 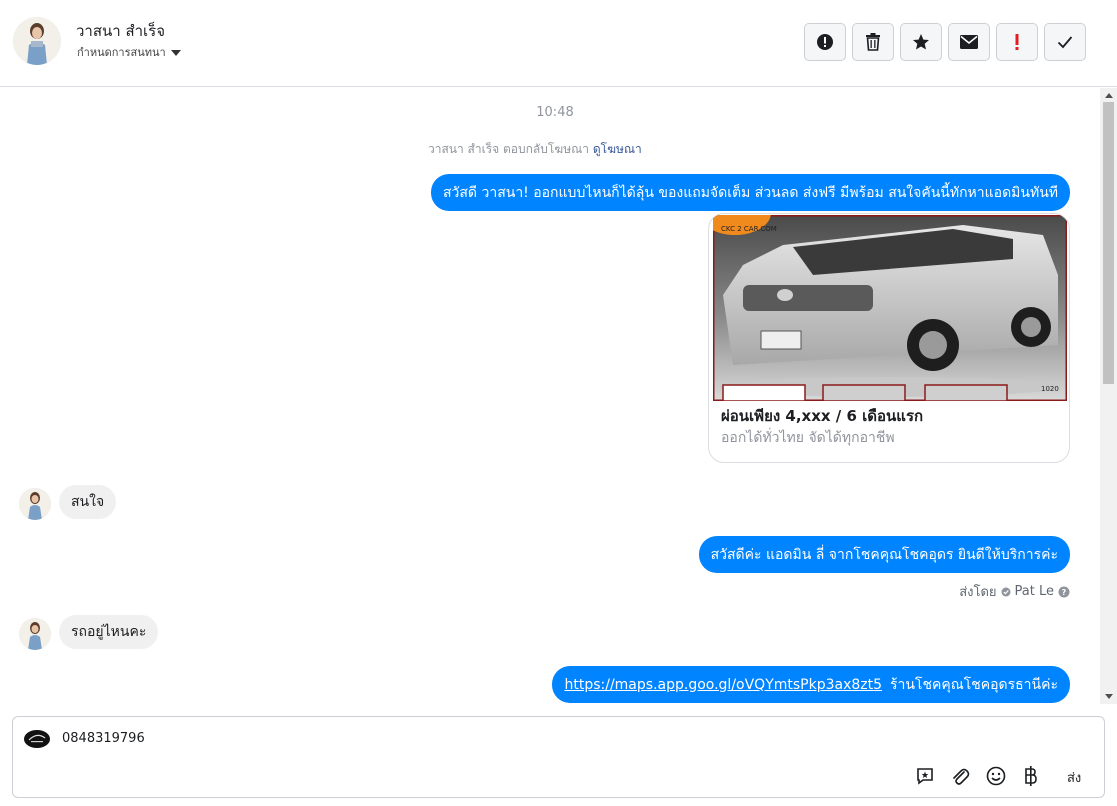 I want to click on contact-avatar, so click(x=37, y=41).